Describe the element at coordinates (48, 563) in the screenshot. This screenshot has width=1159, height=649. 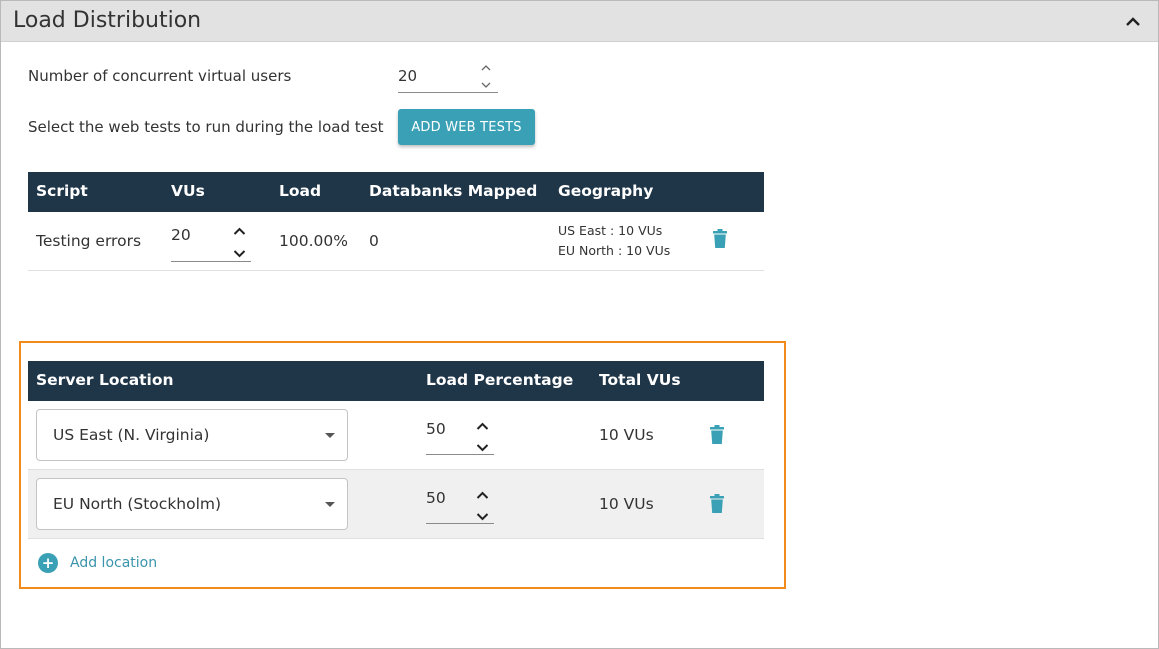
I see `plus-circle-icon: +` at that location.